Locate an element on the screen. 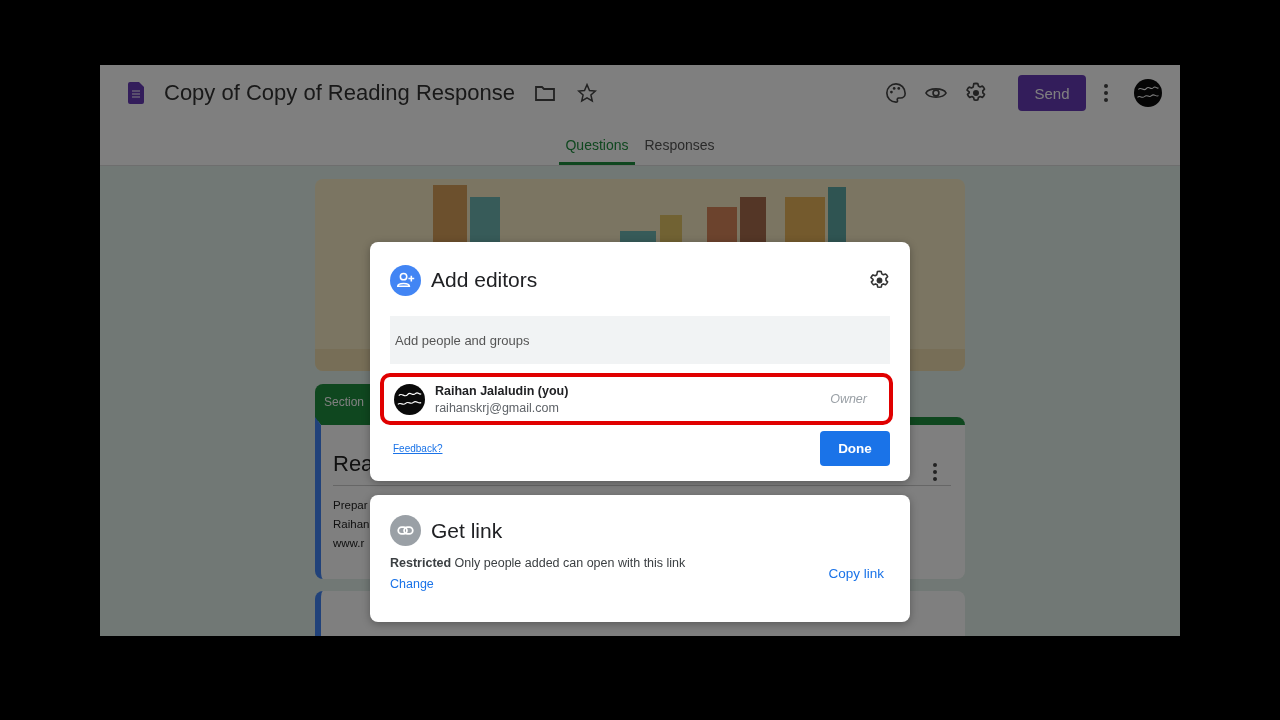  send-button: Send is located at coordinates (1052, 93).